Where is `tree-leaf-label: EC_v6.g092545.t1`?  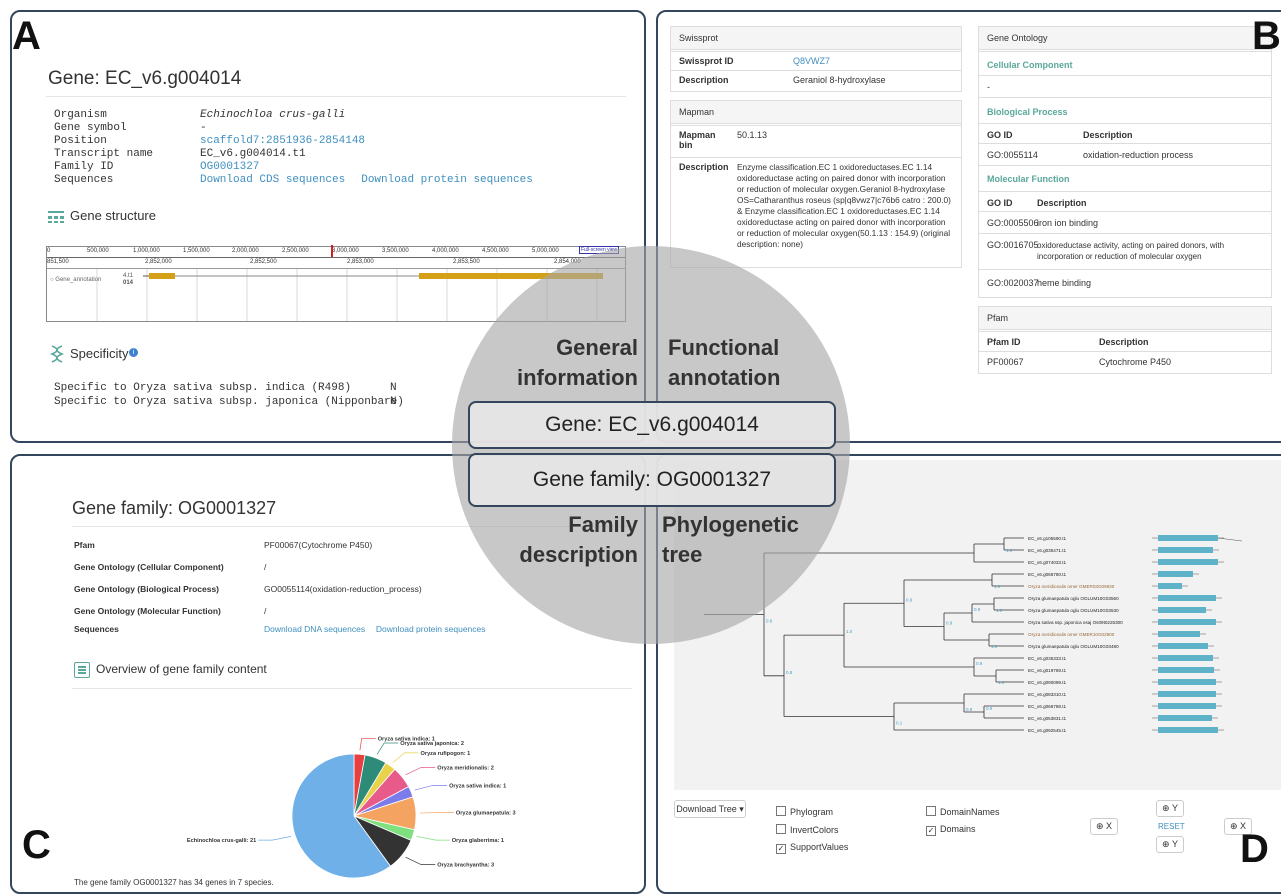
tree-leaf-label: EC_v6.g092545.t1 is located at coordinates (1047, 730).